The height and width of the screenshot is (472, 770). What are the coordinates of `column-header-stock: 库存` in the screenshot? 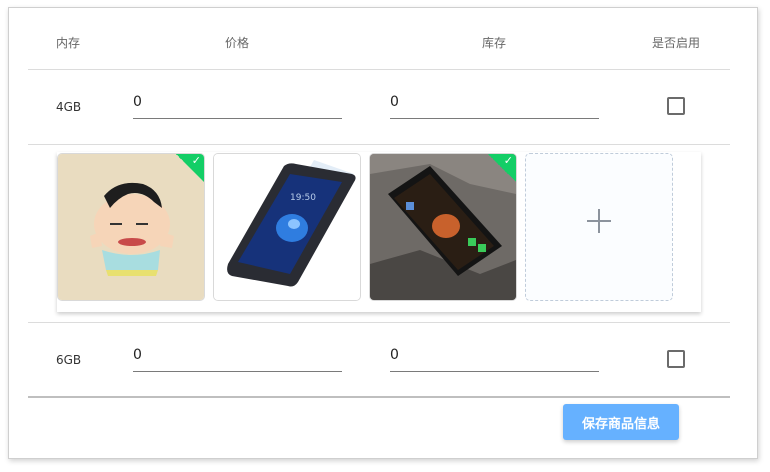 It's located at (494, 43).